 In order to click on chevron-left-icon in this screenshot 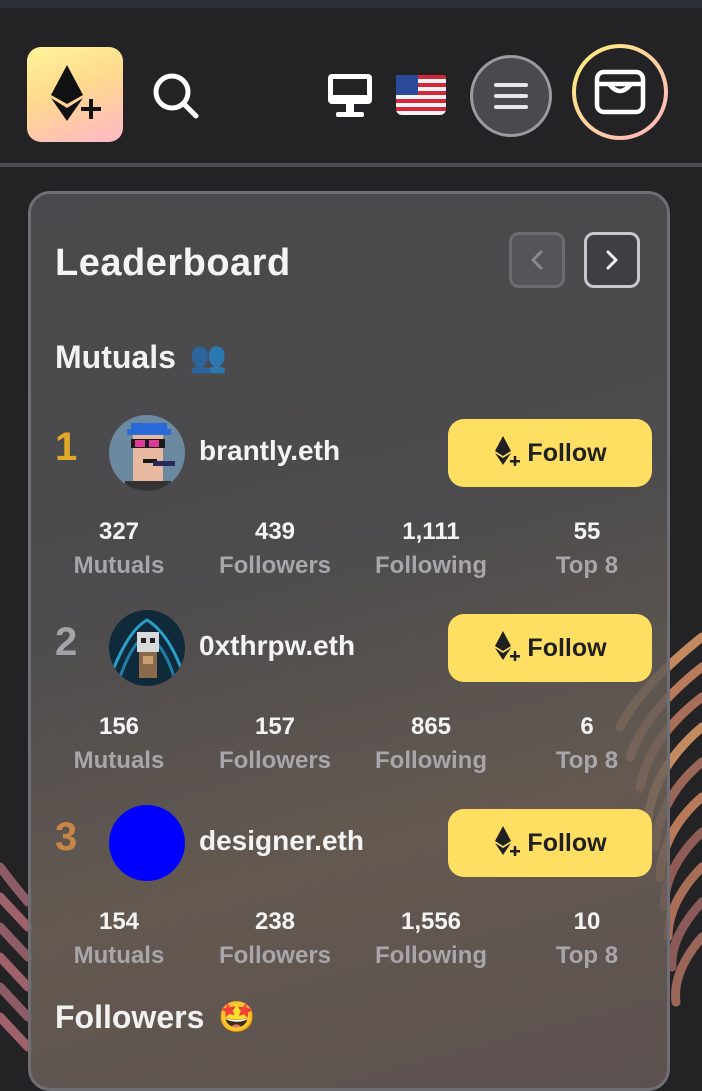, I will do `click(537, 260)`.